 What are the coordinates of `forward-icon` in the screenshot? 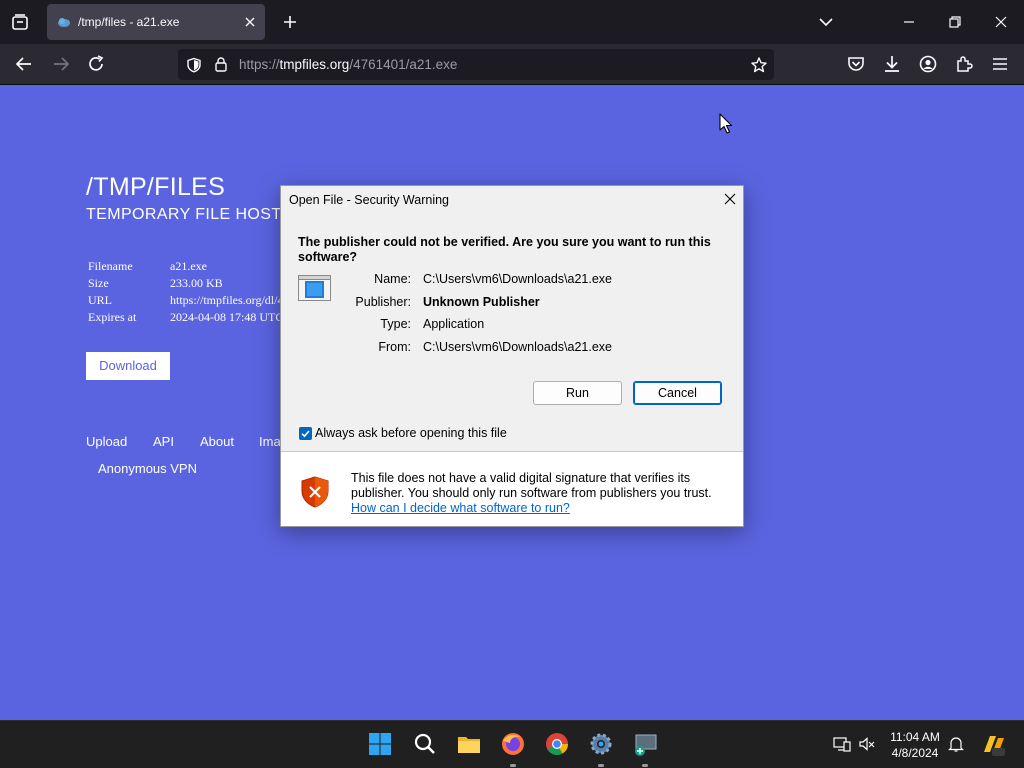 It's located at (61, 64).